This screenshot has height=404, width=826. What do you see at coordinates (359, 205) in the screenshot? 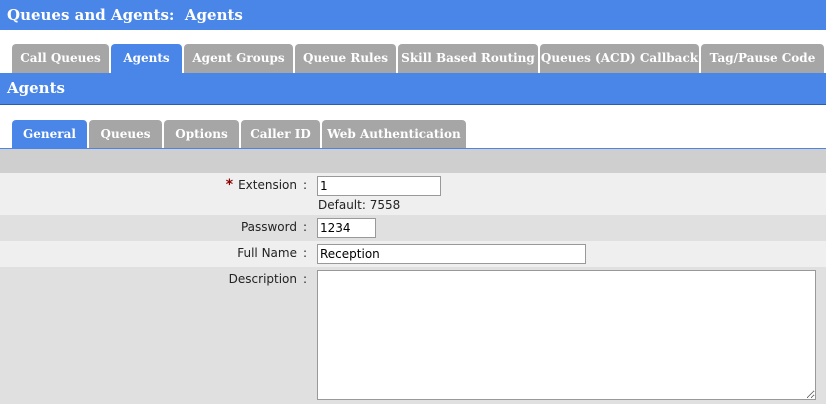
I see `extension-default-hint: Default: 7558` at bounding box center [359, 205].